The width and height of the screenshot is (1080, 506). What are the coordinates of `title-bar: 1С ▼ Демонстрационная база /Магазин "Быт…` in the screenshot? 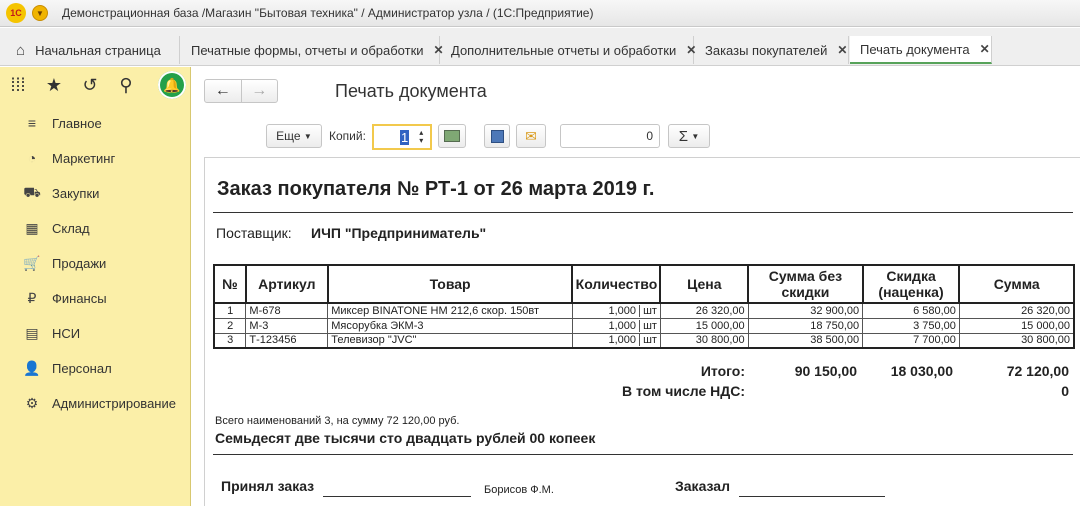 It's located at (540, 13).